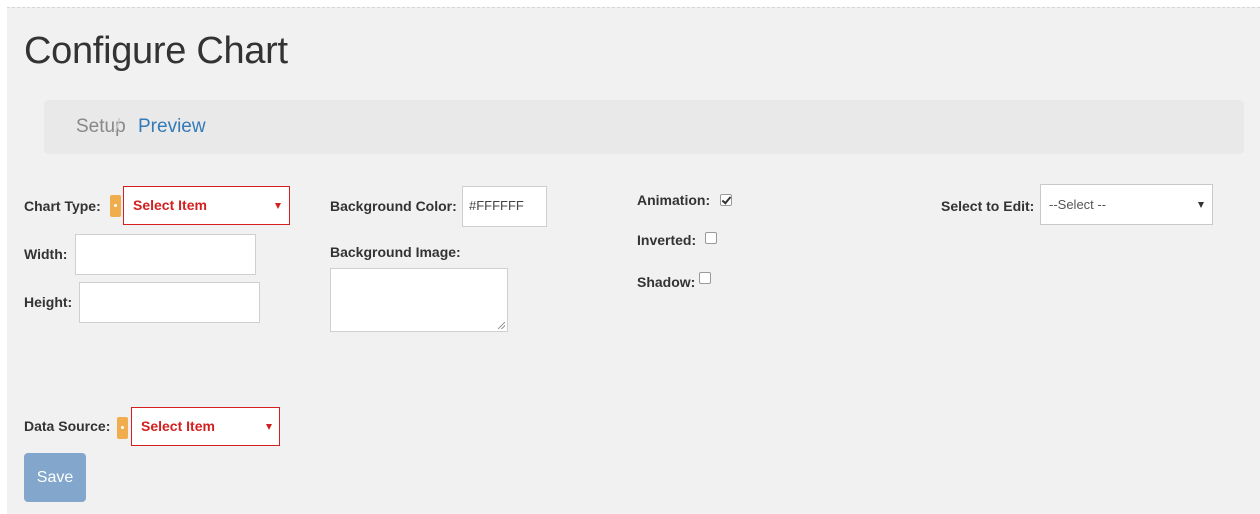 This screenshot has height=514, width=1260. I want to click on inverted-checkbox, so click(711, 238).